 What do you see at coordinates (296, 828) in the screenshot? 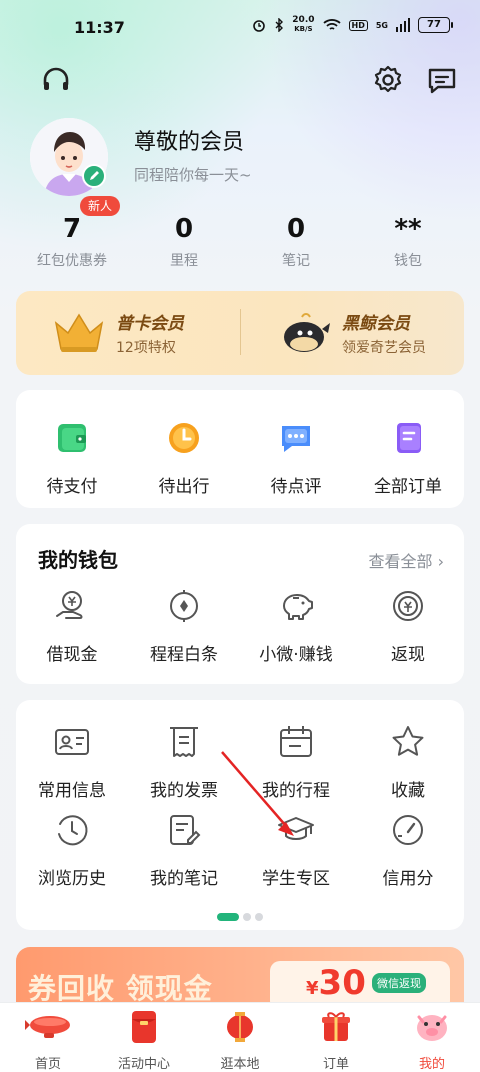
I see `graduation-cap-icon` at bounding box center [296, 828].